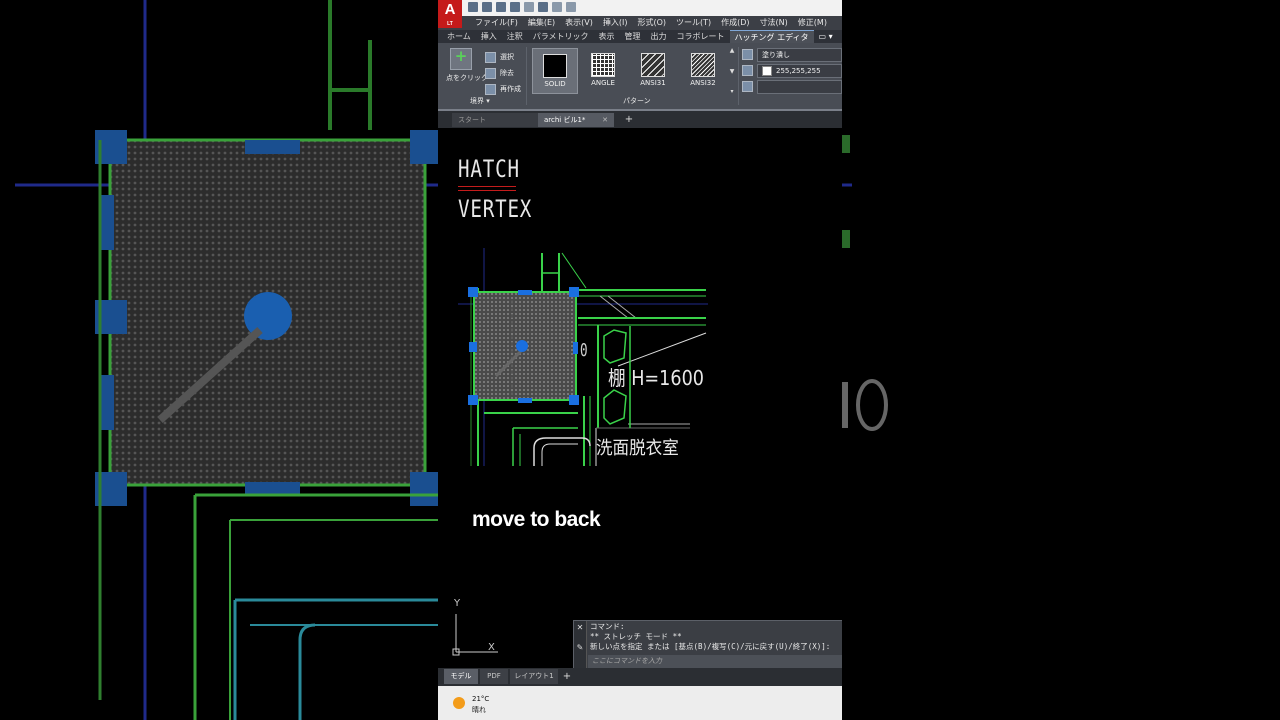 The width and height of the screenshot is (1280, 720). Describe the element at coordinates (555, 66) in the screenshot. I see `solid-pattern-icon` at that location.